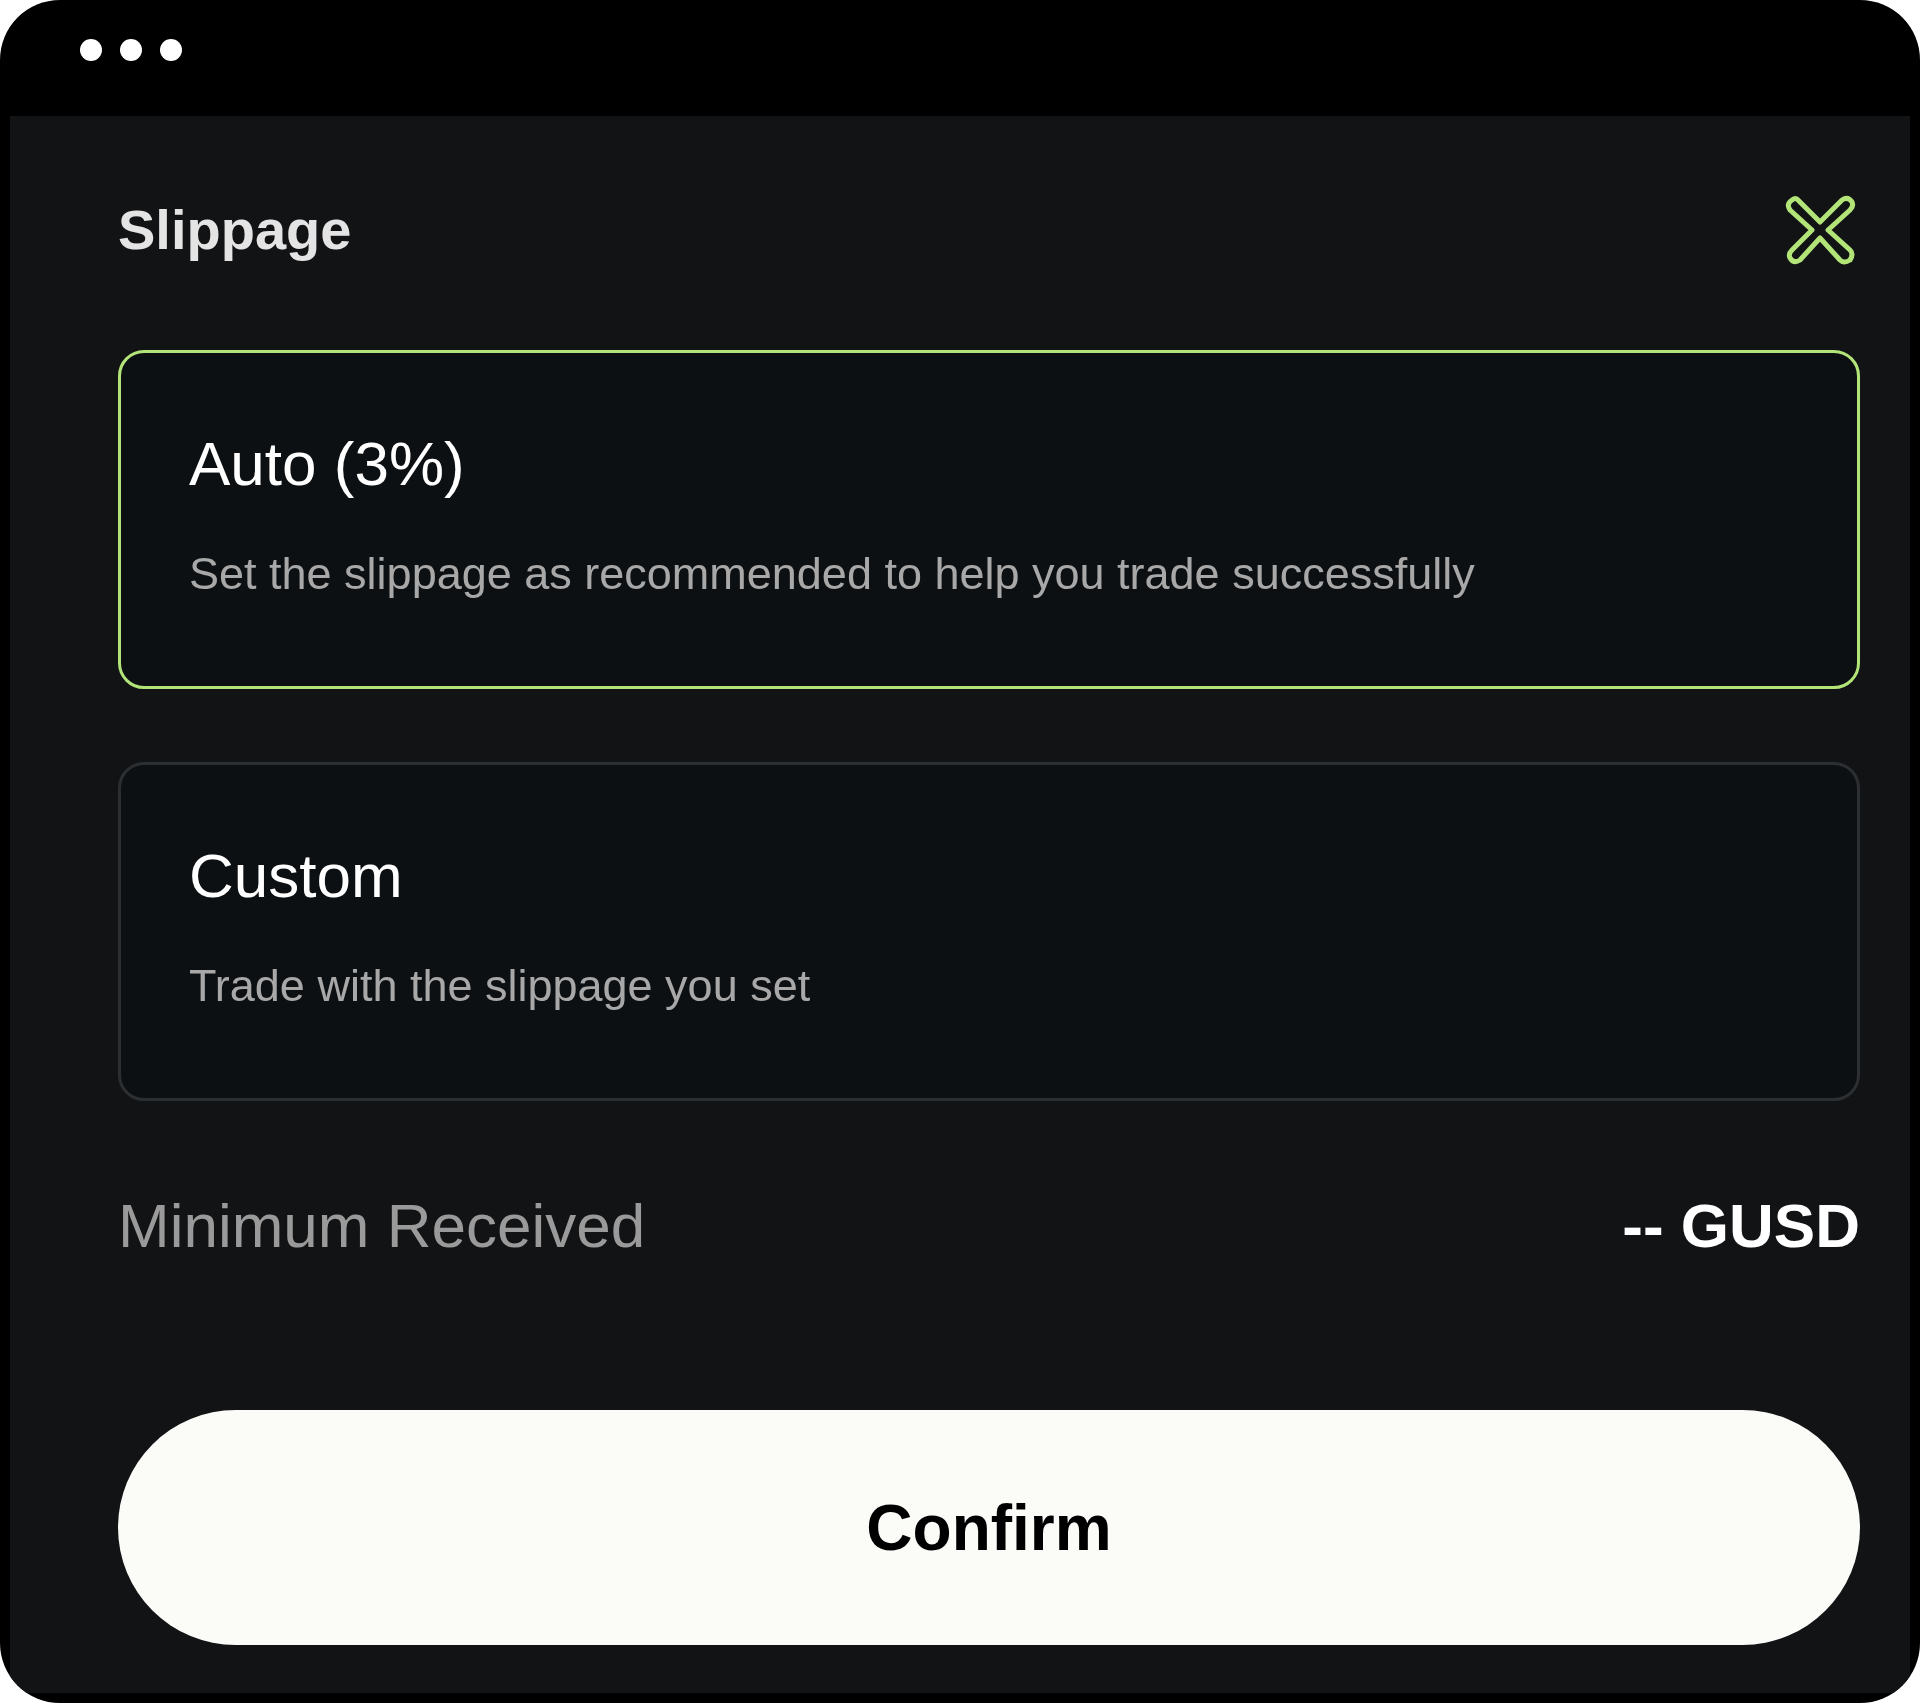 Image resolution: width=1920 pixels, height=1703 pixels. What do you see at coordinates (1820, 230) in the screenshot?
I see `close-icon` at bounding box center [1820, 230].